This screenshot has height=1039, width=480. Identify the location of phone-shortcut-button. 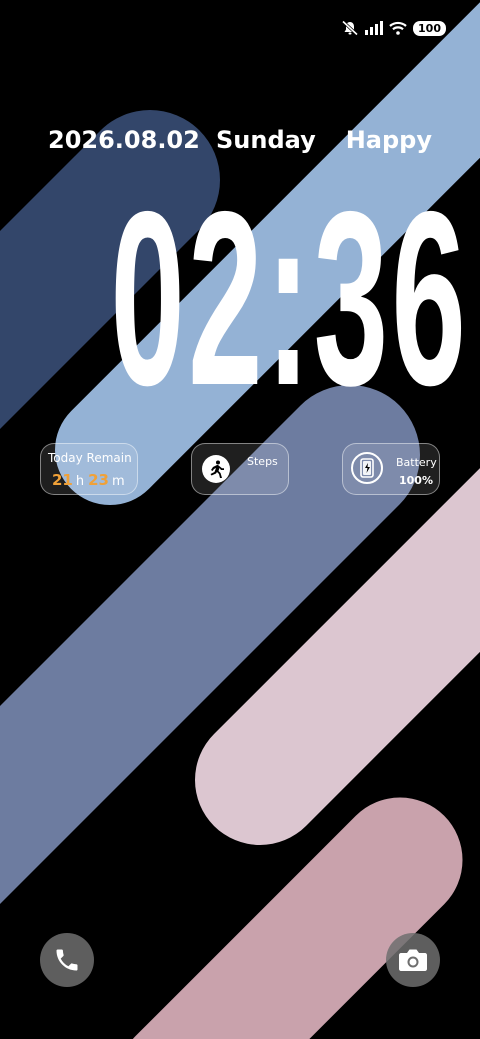
(67, 960).